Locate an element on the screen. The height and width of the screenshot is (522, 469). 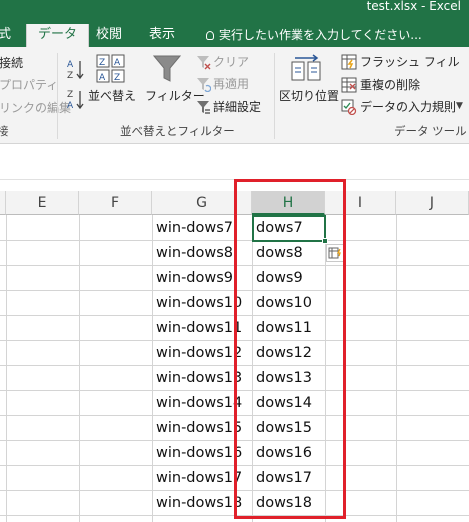
flash-fill-button: フラッシュ フィル is located at coordinates (400, 62).